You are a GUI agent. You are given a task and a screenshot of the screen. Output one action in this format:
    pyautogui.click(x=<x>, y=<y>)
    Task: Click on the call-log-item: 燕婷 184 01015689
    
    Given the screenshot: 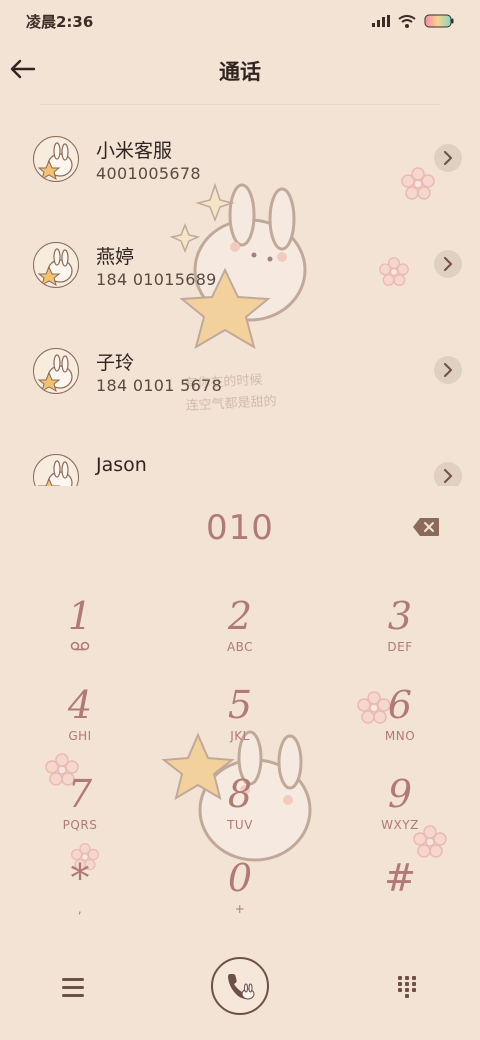 What is the action you would take?
    pyautogui.click(x=240, y=265)
    